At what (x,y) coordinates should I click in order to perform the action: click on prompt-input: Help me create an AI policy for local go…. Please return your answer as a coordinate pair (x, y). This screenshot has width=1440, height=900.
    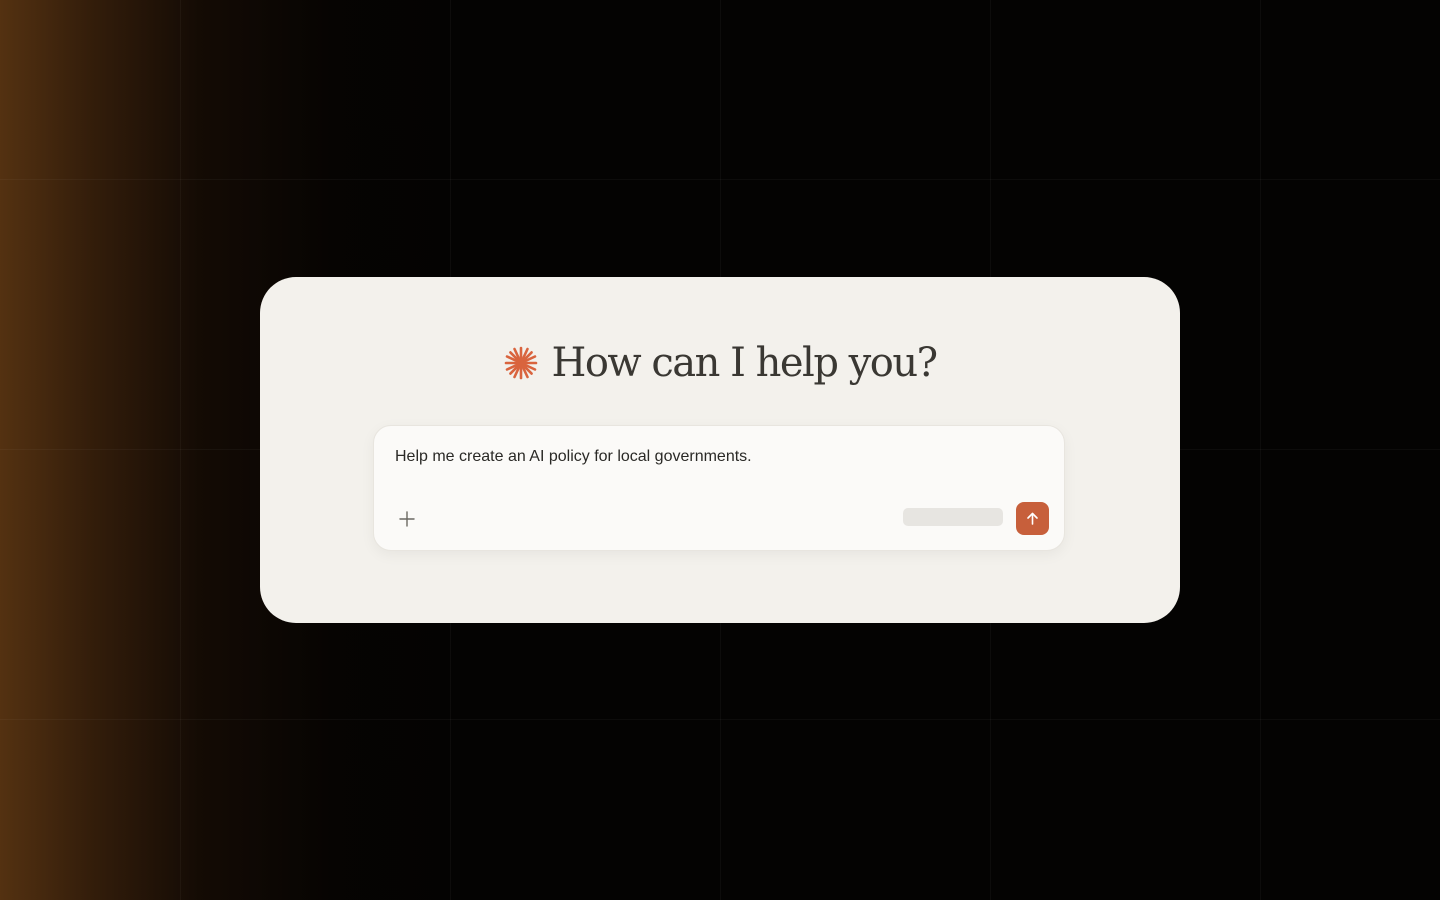
    Looking at the image, I should click on (573, 457).